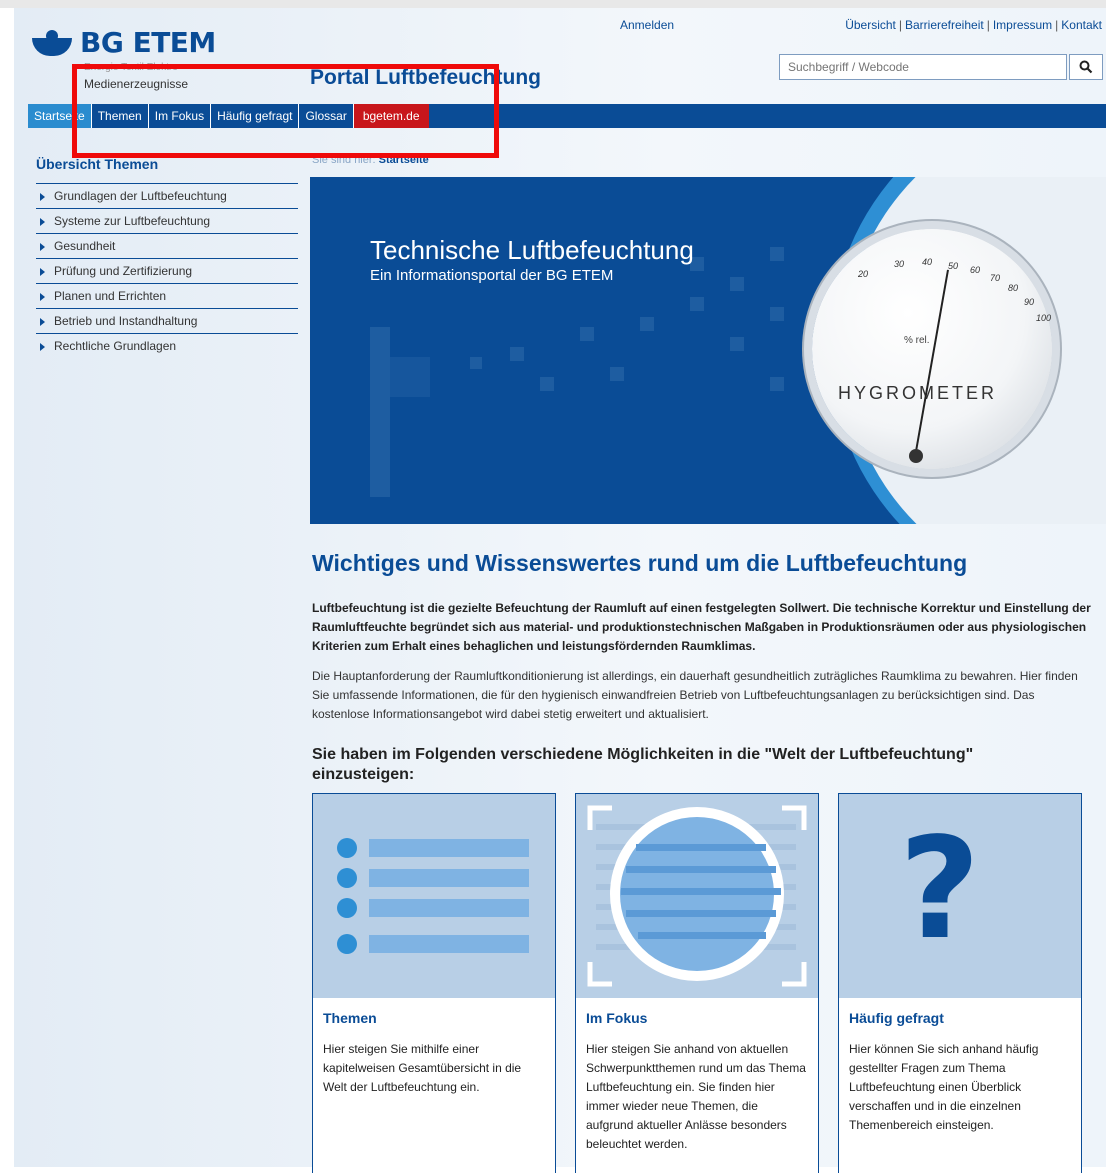 Image resolution: width=1106 pixels, height=1173 pixels. Describe the element at coordinates (255, 116) in the screenshot. I see `nav-faq: Häufig gefragt` at that location.